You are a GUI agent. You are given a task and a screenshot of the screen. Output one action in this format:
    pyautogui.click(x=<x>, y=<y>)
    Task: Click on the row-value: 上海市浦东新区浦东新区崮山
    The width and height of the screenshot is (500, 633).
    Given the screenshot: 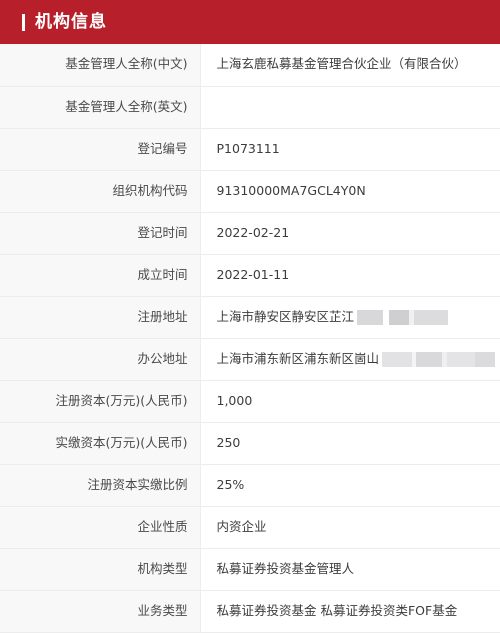 What is the action you would take?
    pyautogui.click(x=350, y=359)
    